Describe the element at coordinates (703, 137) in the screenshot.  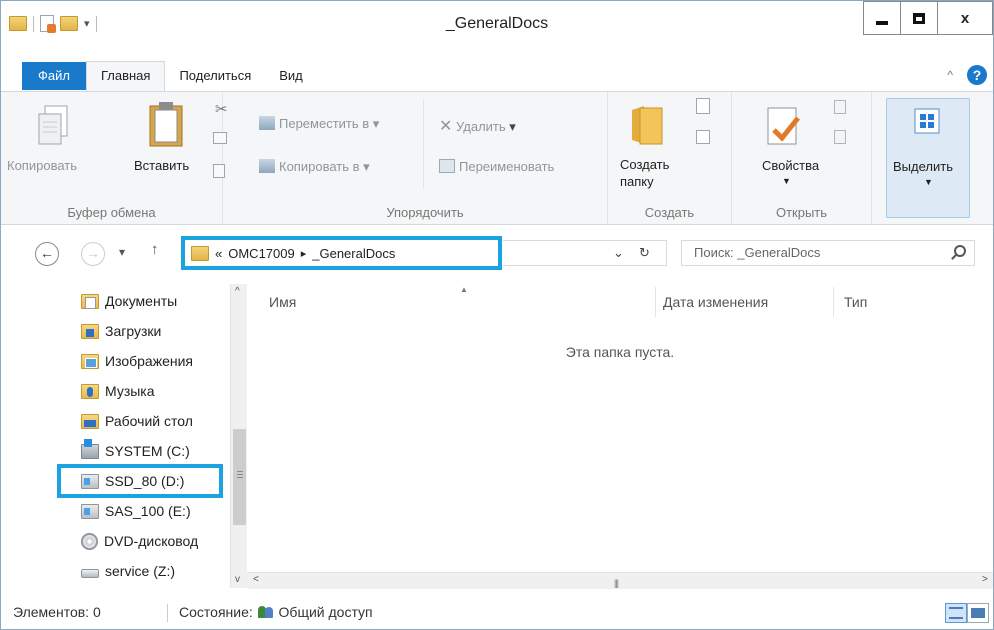
I see `easy-access-icon` at that location.